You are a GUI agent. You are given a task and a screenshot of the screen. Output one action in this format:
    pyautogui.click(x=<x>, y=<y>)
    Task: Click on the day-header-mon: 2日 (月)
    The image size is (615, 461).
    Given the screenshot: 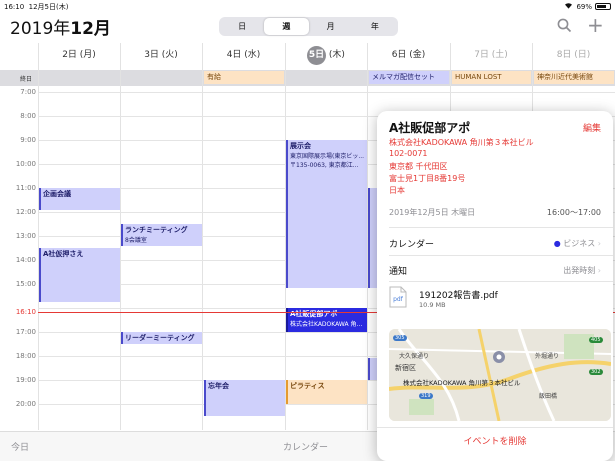 What is the action you would take?
    pyautogui.click(x=79, y=55)
    